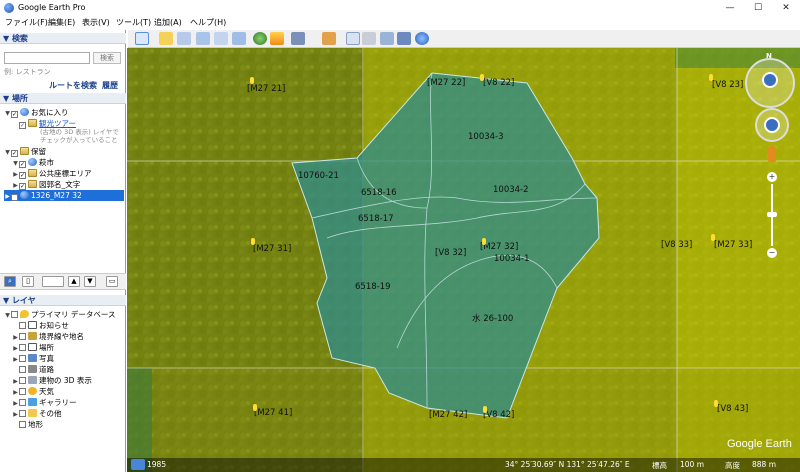  What do you see at coordinates (7, 196) in the screenshot?
I see `expand-arrow-icon: ▶` at bounding box center [7, 196].